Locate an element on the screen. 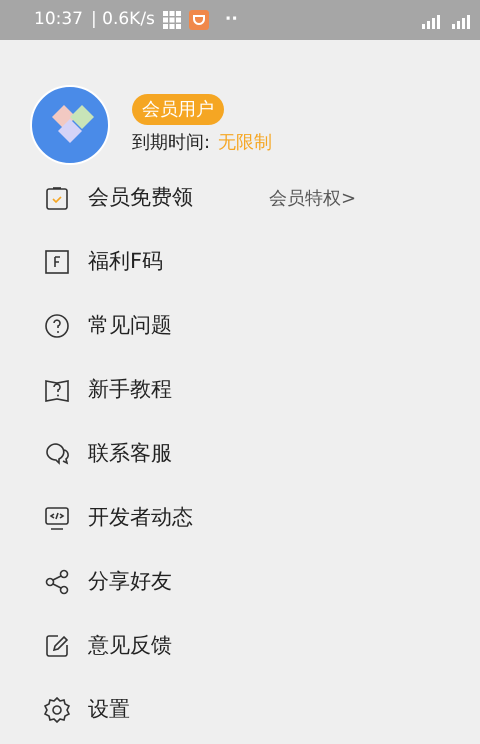 Image resolution: width=480 pixels, height=744 pixels. share-icon is located at coordinates (57, 582).